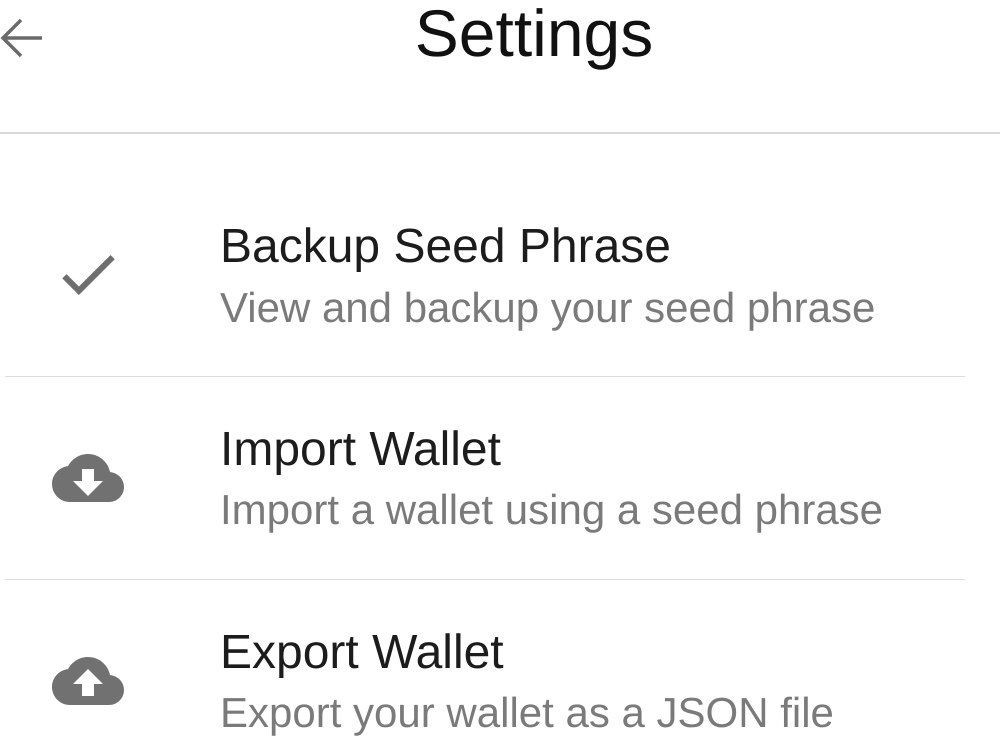  I want to click on item-description: Import a wallet using a seed phrase, so click(552, 510).